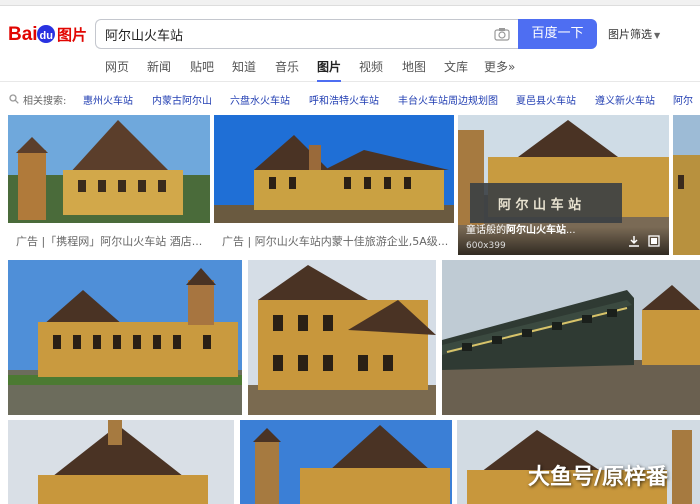 Image resolution: width=700 pixels, height=504 pixels. Describe the element at coordinates (108, 99) in the screenshot. I see `related-item: 惠州火车站` at that location.